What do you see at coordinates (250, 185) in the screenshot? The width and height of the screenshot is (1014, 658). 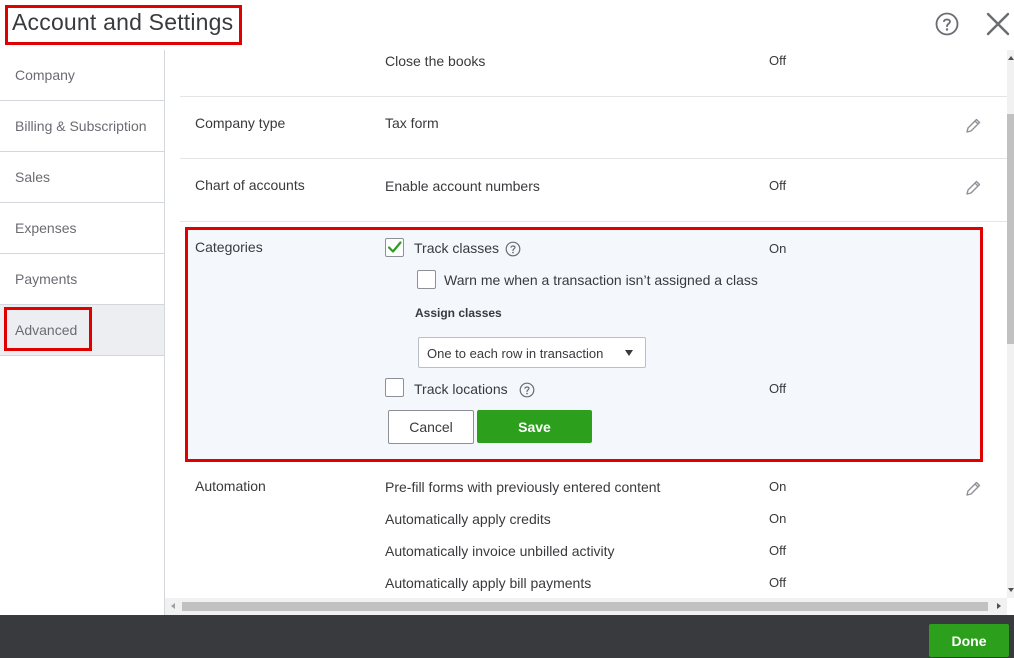 I see `section-label: Chart of accounts` at bounding box center [250, 185].